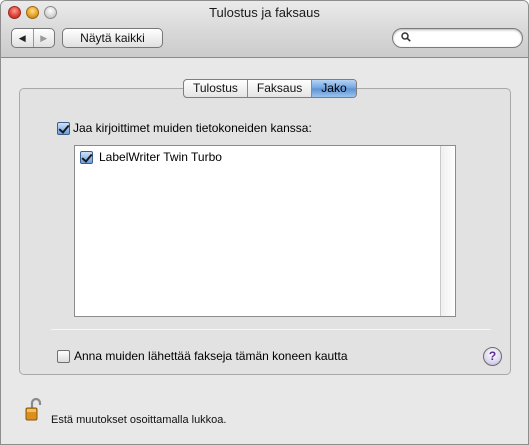 The height and width of the screenshot is (445, 529). What do you see at coordinates (406, 37) in the screenshot?
I see `search-icon` at bounding box center [406, 37].